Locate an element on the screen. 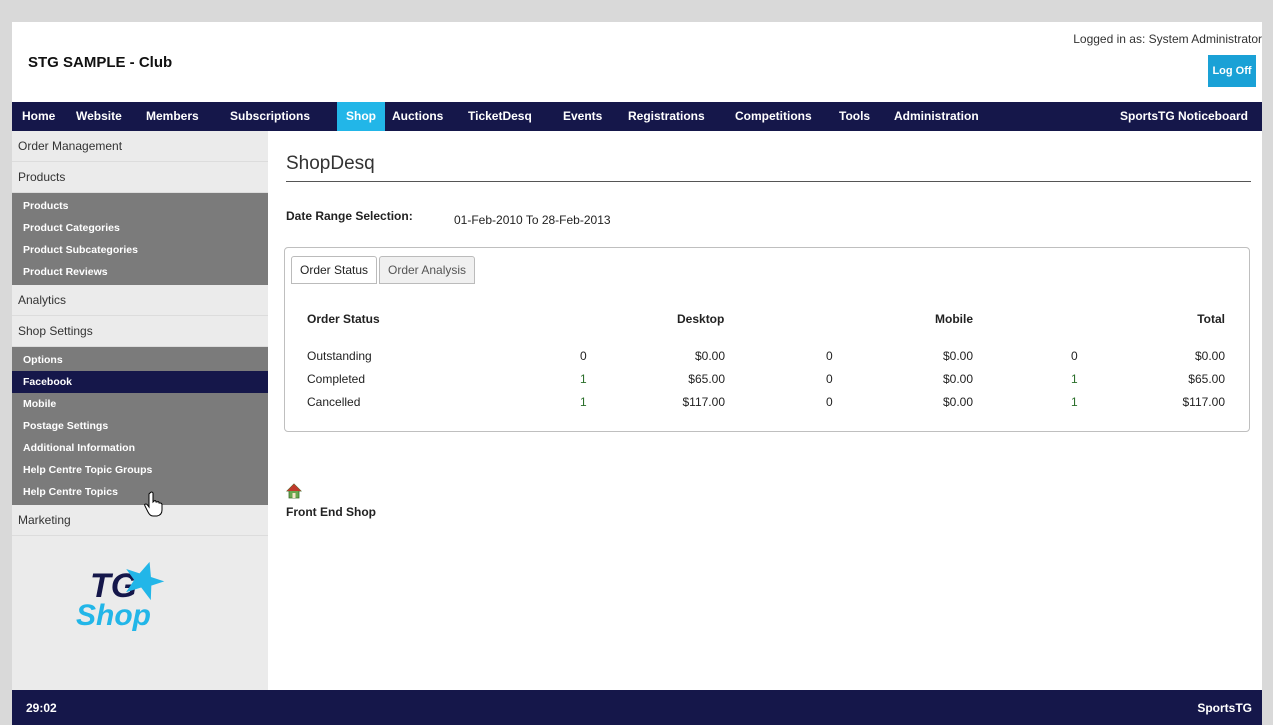 The image size is (1273, 725). row-status: Cancelled is located at coordinates (334, 402).